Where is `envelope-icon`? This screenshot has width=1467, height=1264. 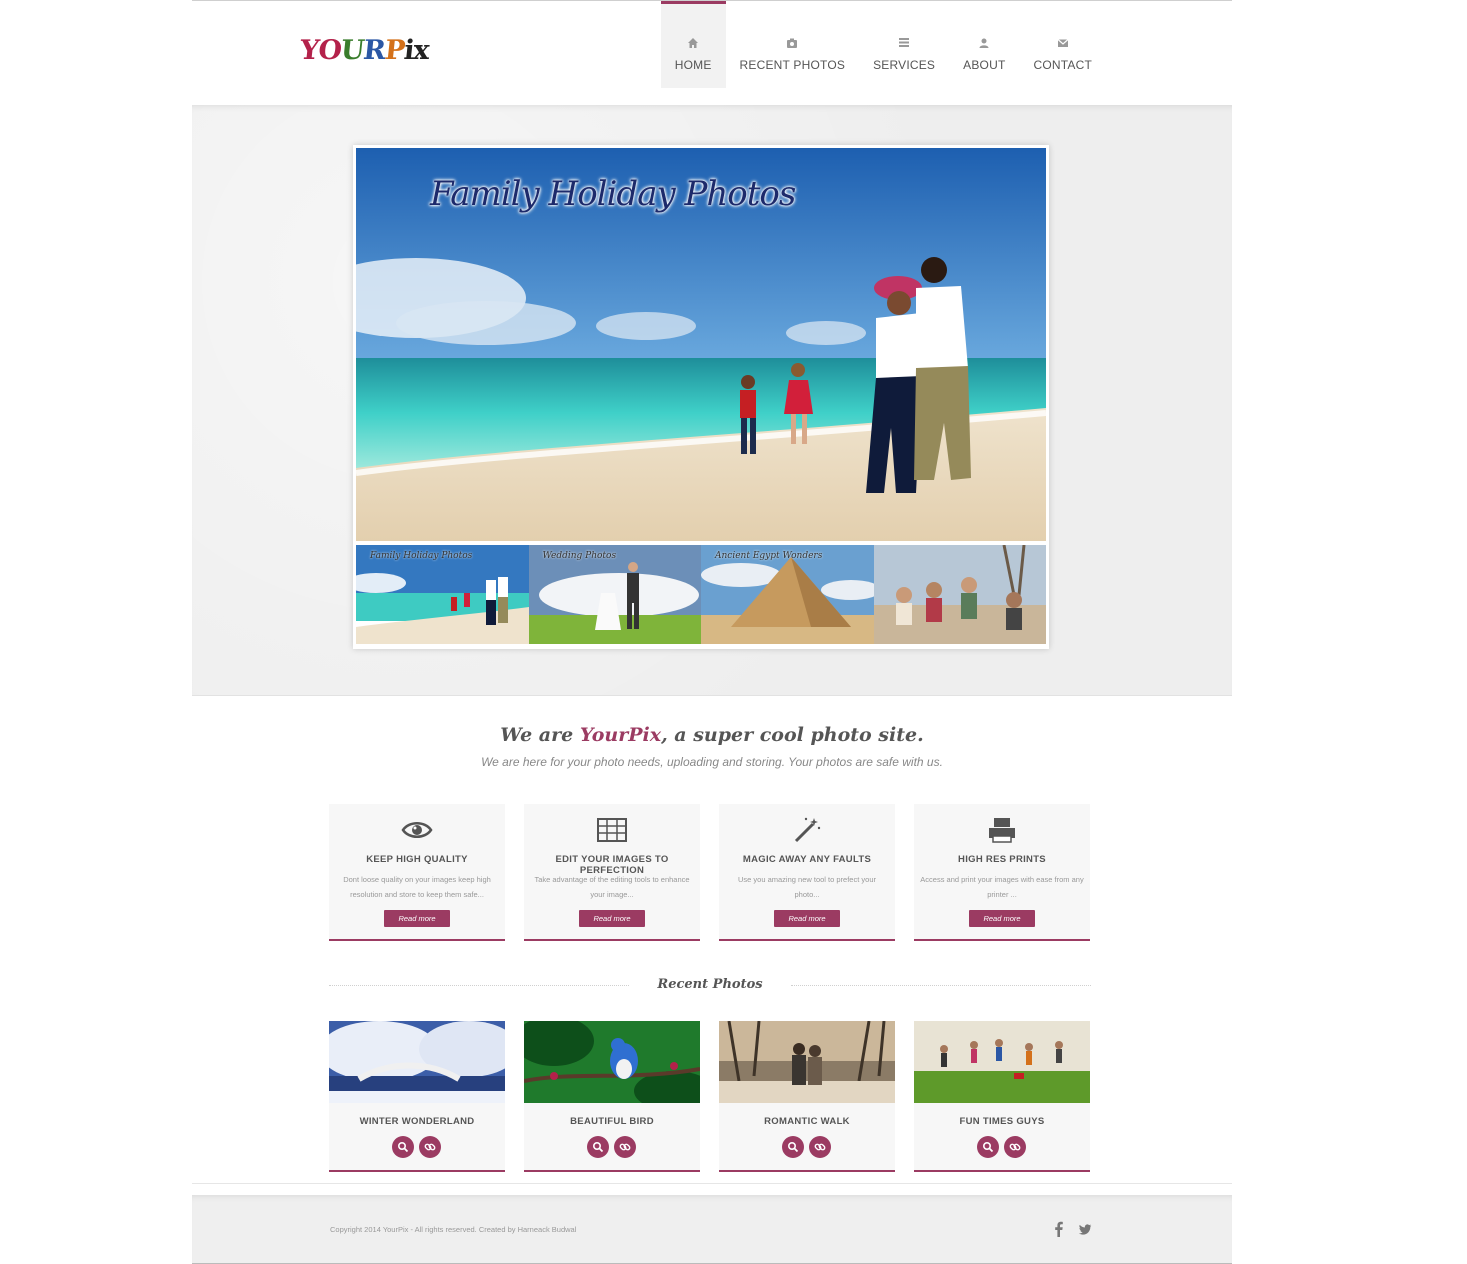 envelope-icon is located at coordinates (1063, 43).